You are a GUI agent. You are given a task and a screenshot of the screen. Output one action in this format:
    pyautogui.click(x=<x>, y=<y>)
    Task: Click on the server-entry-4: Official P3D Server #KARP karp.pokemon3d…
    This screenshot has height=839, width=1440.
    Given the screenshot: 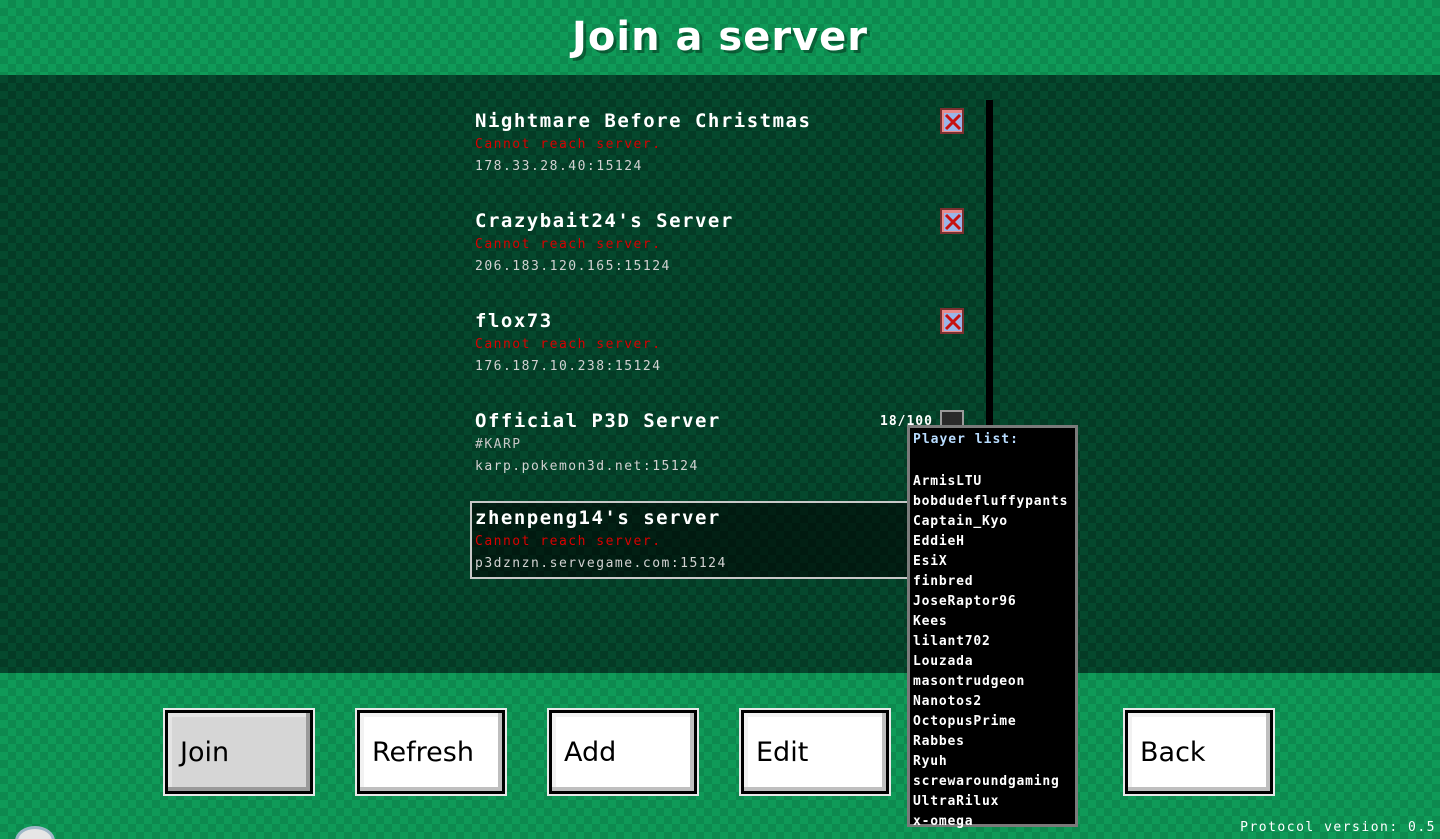 What is the action you would take?
    pyautogui.click(x=720, y=443)
    